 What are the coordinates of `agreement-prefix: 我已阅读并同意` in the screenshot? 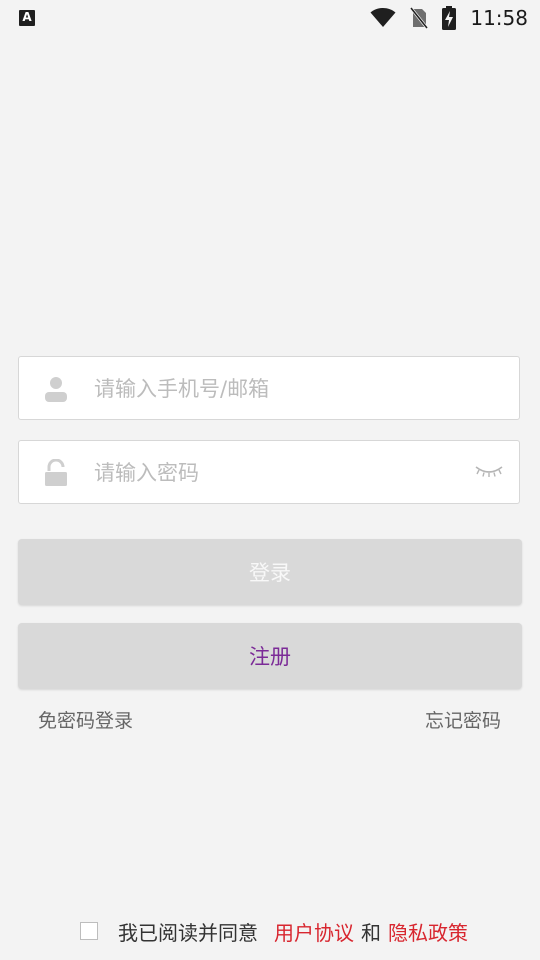 It's located at (188, 932).